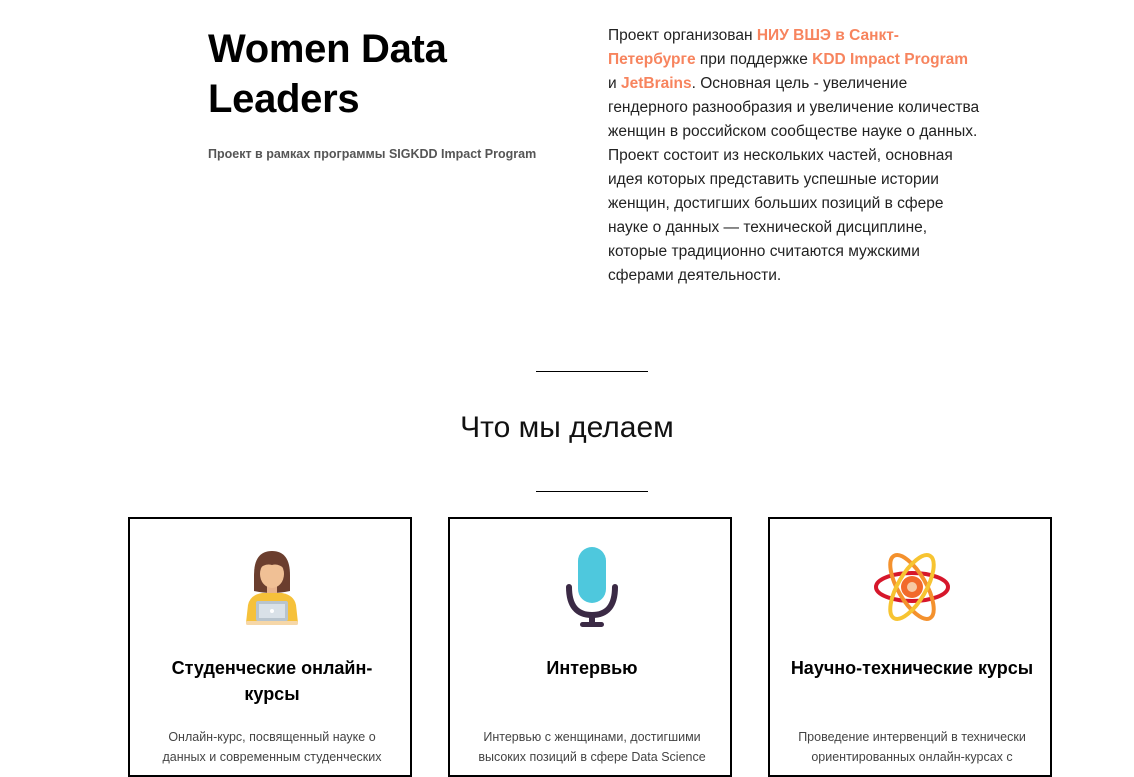 This screenshot has width=1134, height=777. I want to click on section-divider-bottom, so click(592, 491).